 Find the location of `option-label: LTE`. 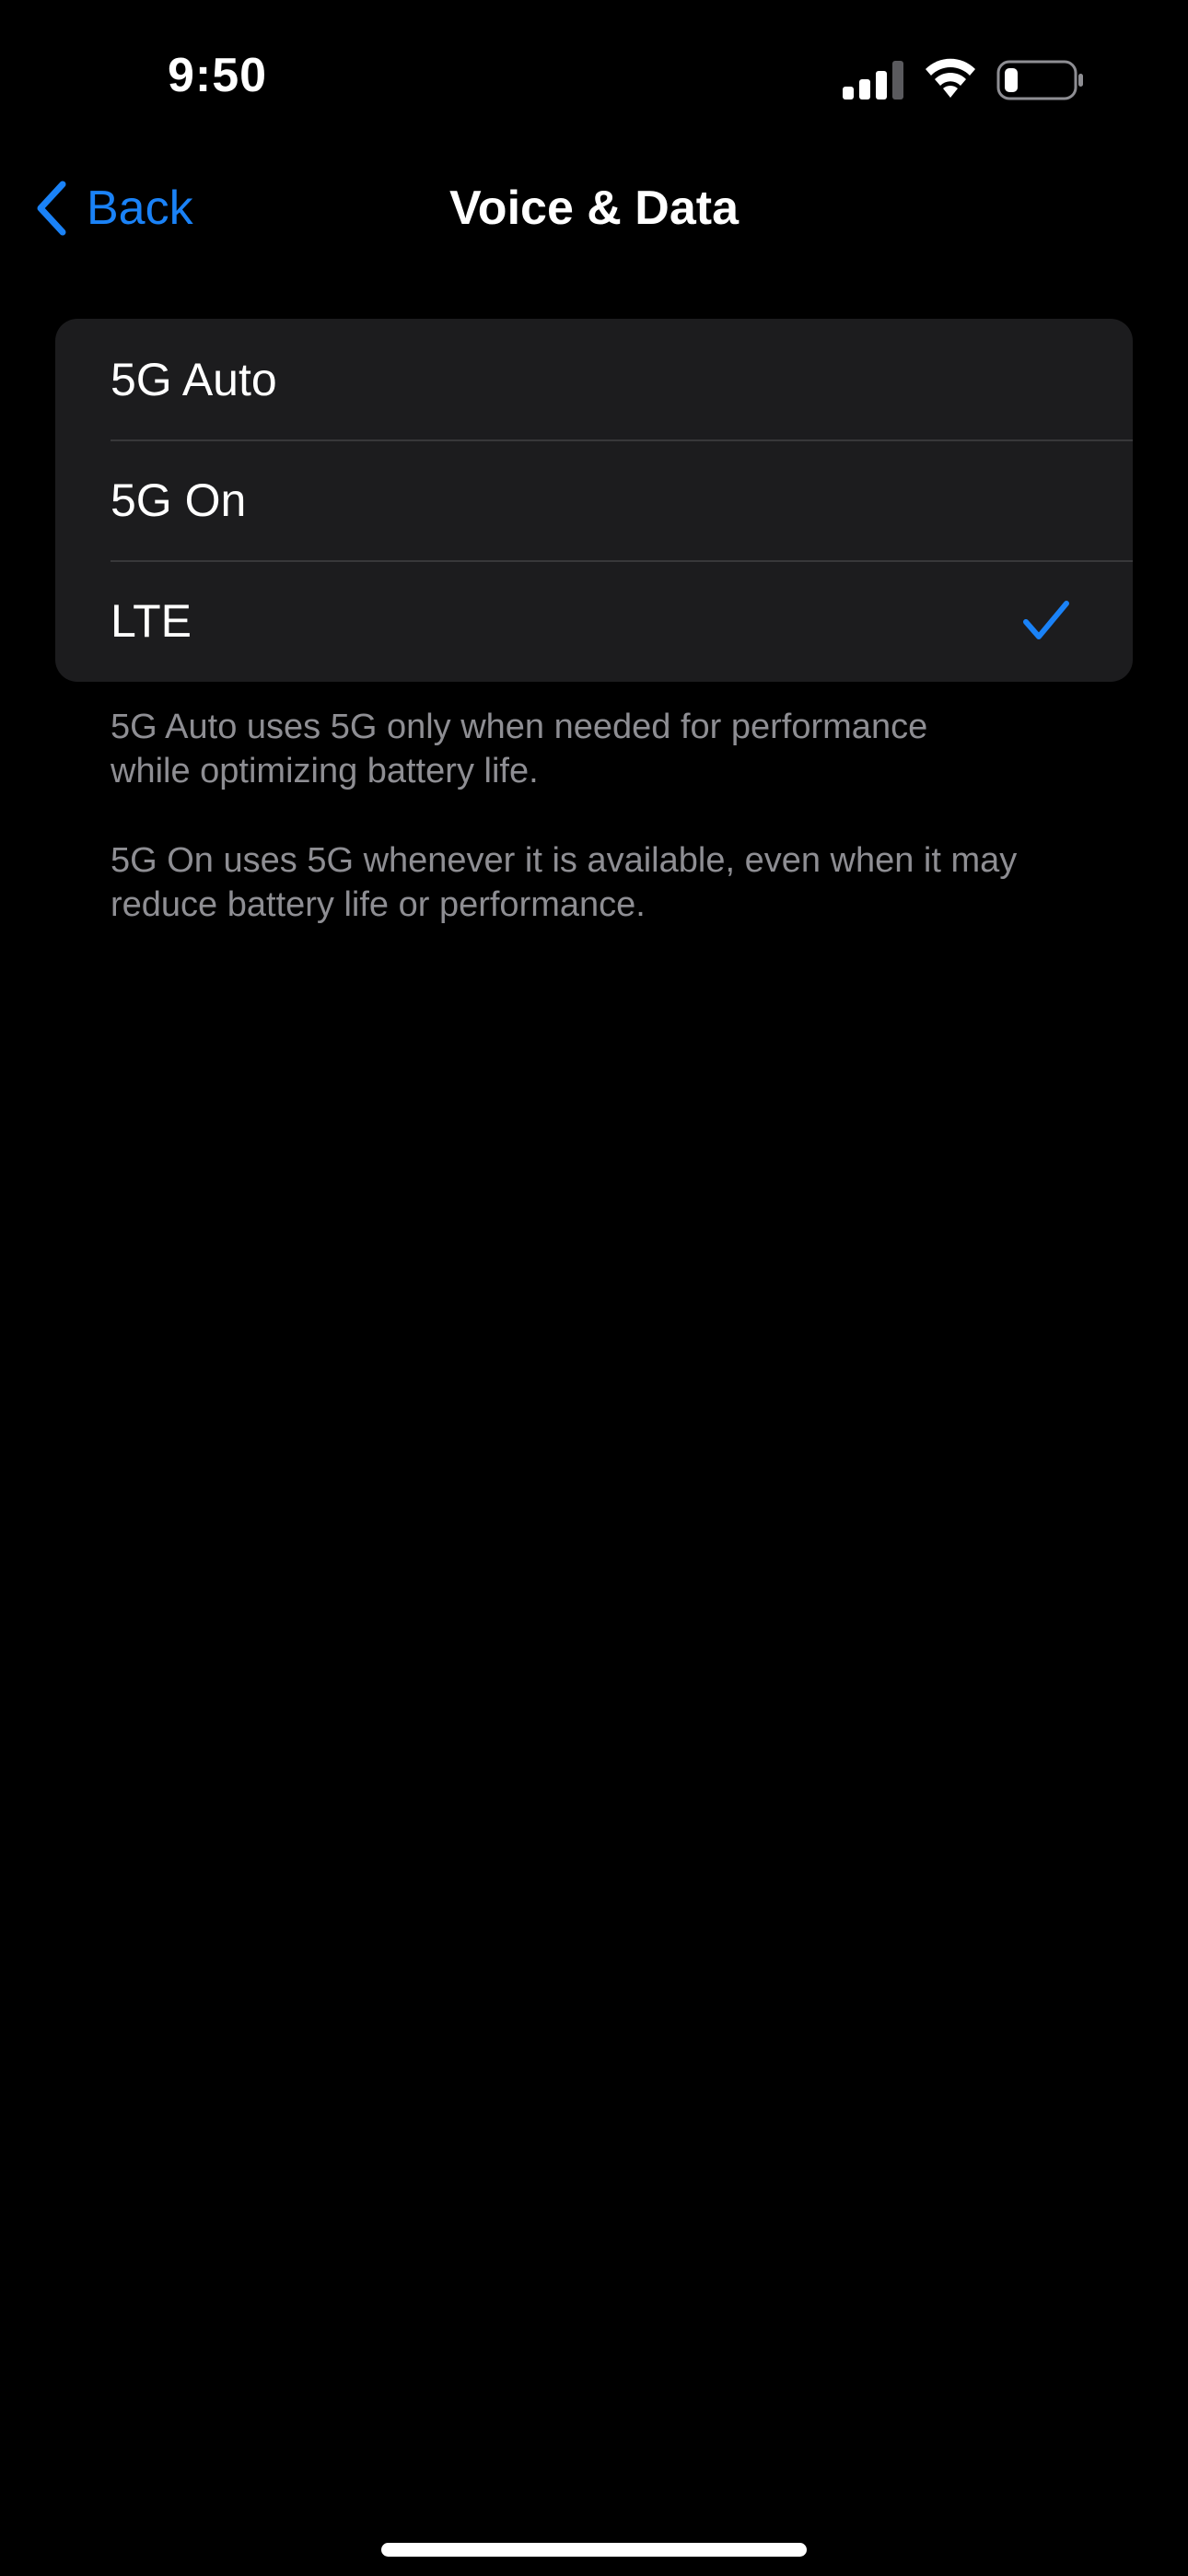

option-label: LTE is located at coordinates (151, 620).